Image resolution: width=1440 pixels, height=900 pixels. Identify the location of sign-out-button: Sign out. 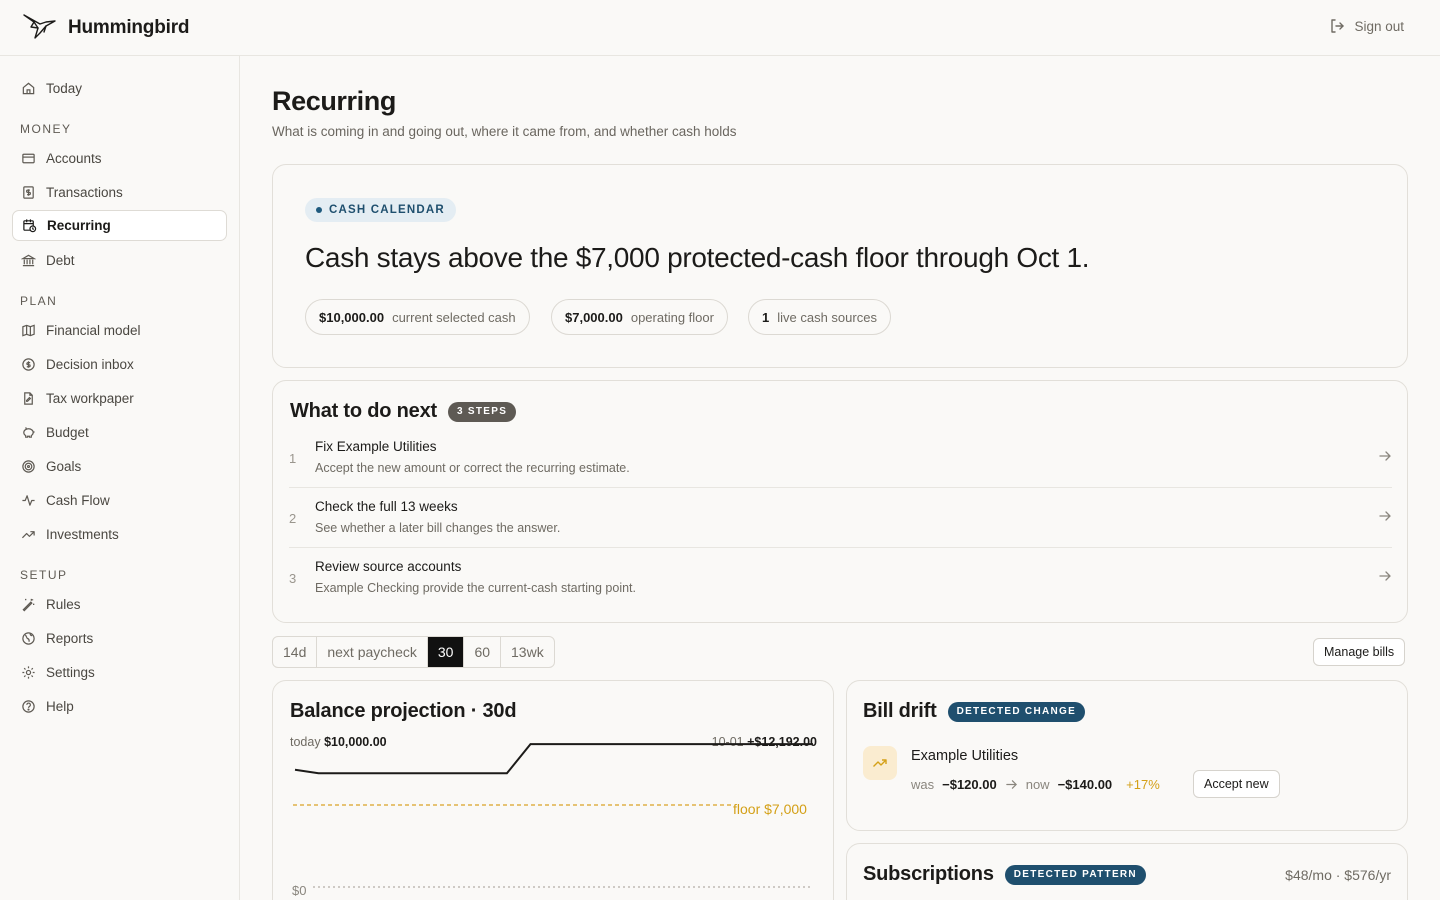
(1366, 26).